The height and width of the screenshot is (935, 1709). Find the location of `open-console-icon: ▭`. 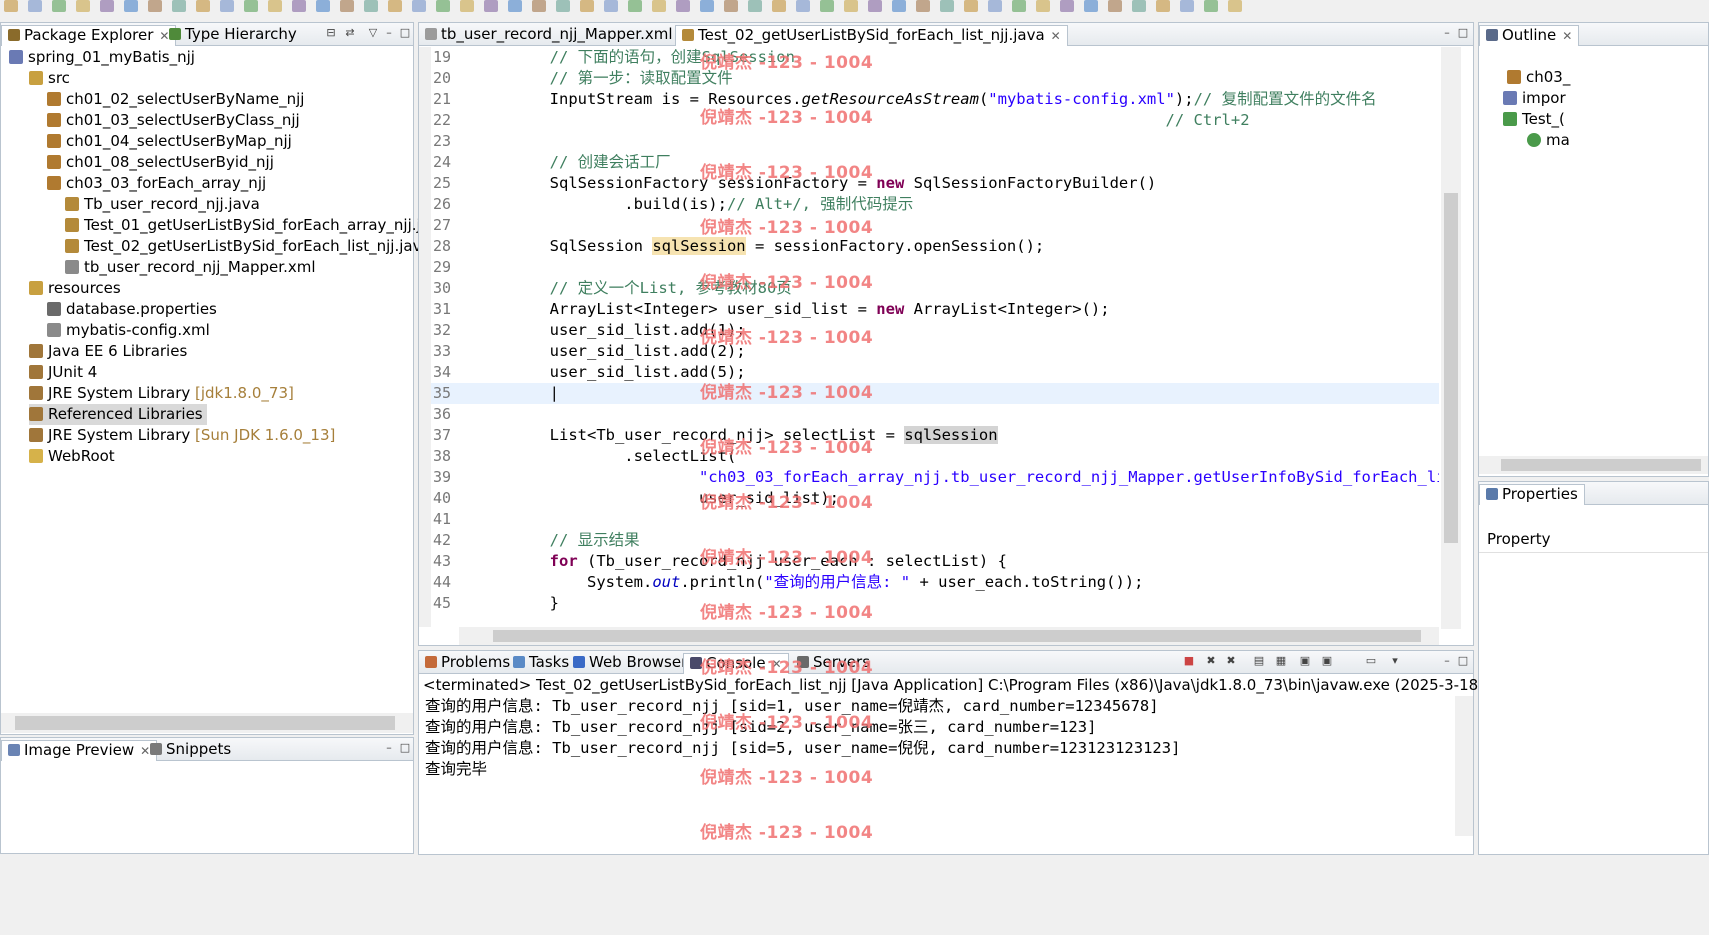

open-console-icon: ▭ is located at coordinates (1371, 661).